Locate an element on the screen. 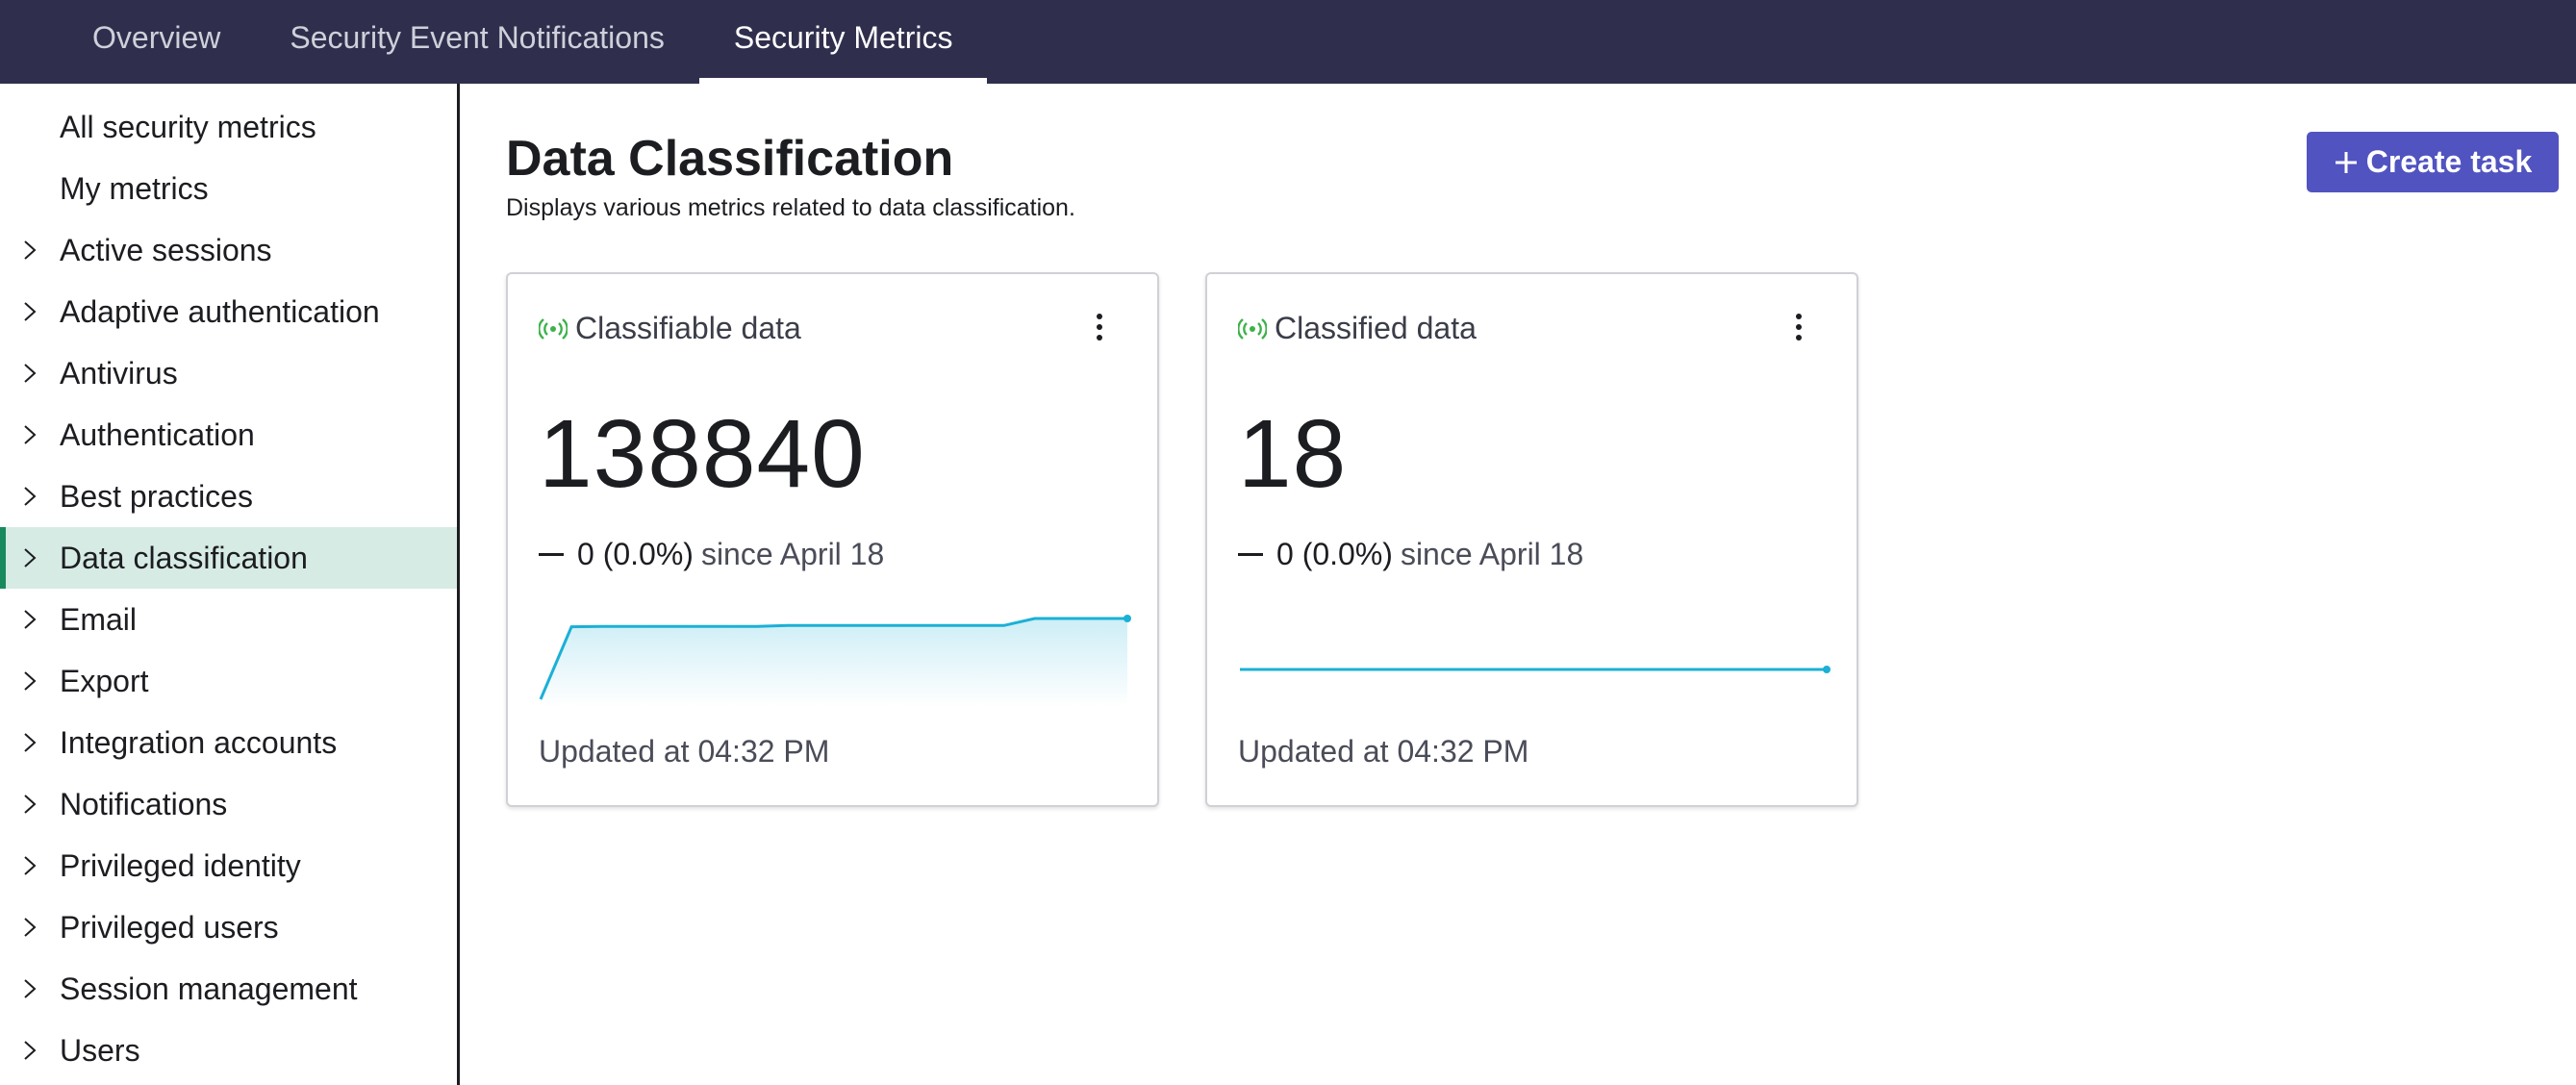 This screenshot has height=1085, width=2576. sidebar-item-antivirus: Antivirus is located at coordinates (229, 373).